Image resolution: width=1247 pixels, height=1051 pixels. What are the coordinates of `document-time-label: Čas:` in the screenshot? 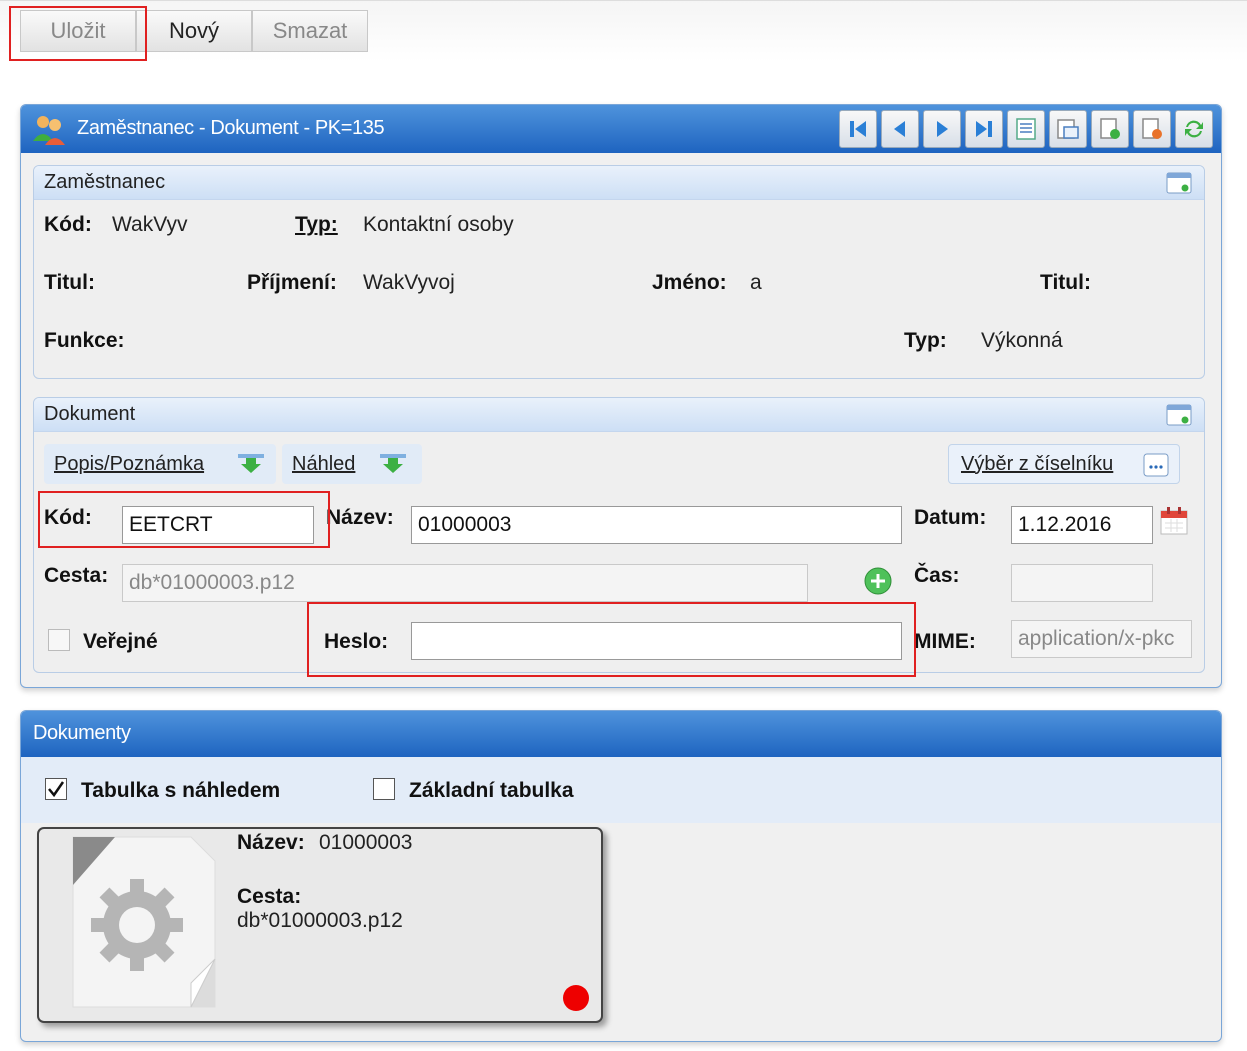 It's located at (937, 575).